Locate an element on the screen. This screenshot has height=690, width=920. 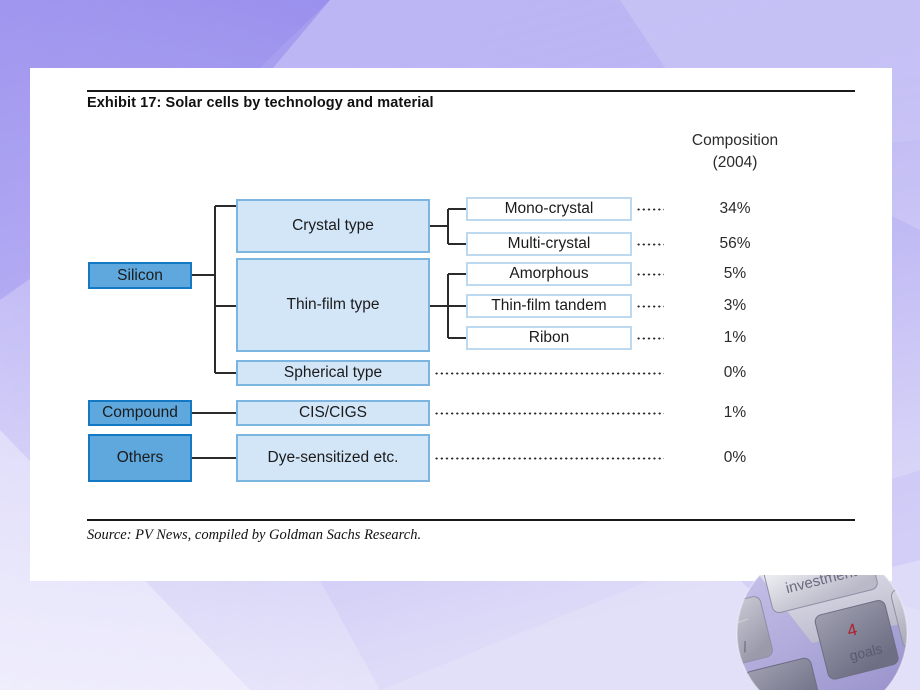
node-crystal-type: Crystal type is located at coordinates (333, 226).